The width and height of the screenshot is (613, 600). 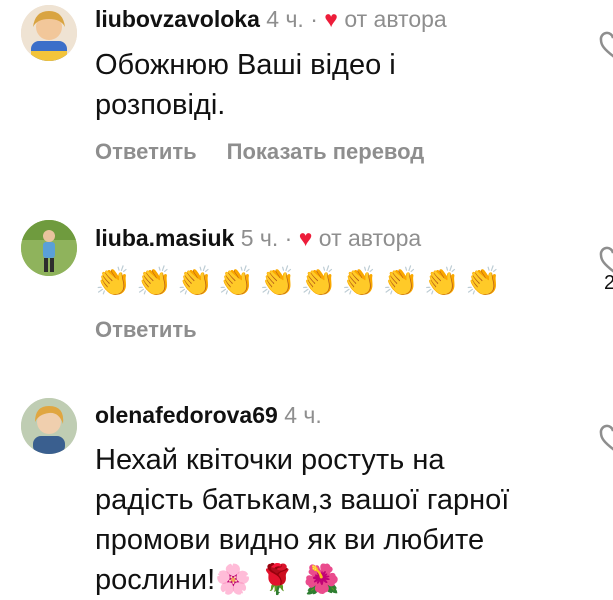 I want to click on username: liubovzavoloka, so click(x=177, y=19).